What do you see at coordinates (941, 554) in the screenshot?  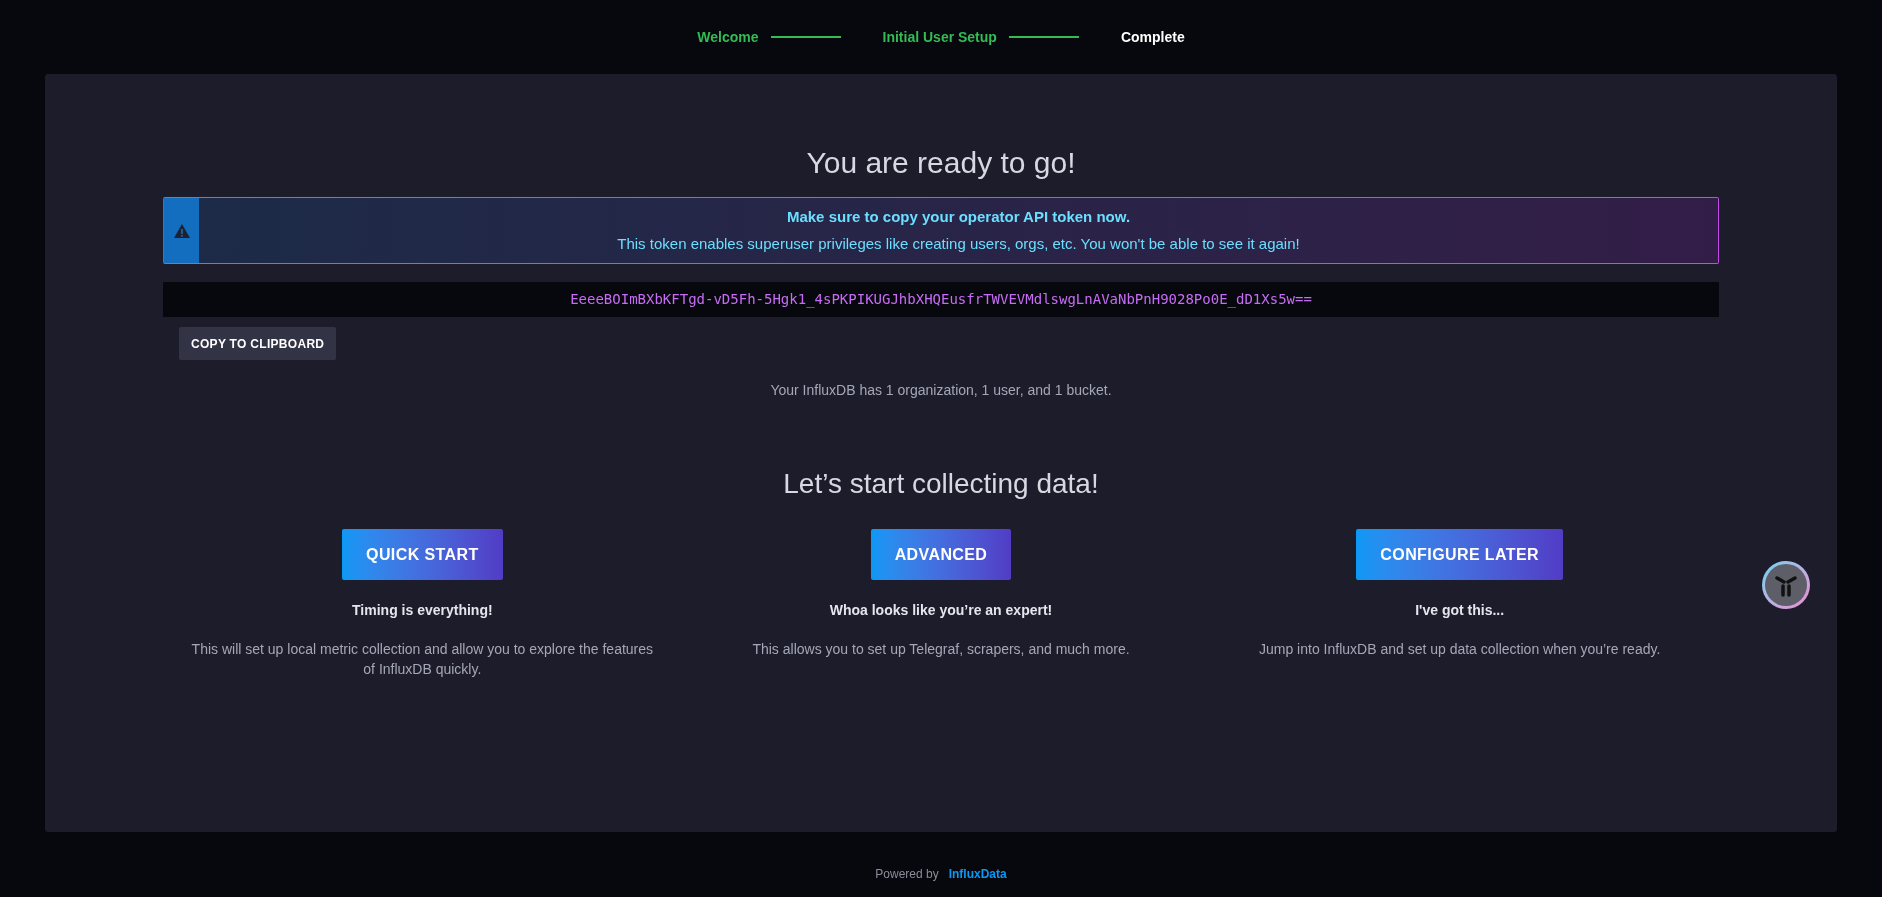 I see `option-button: ADVANCED` at bounding box center [941, 554].